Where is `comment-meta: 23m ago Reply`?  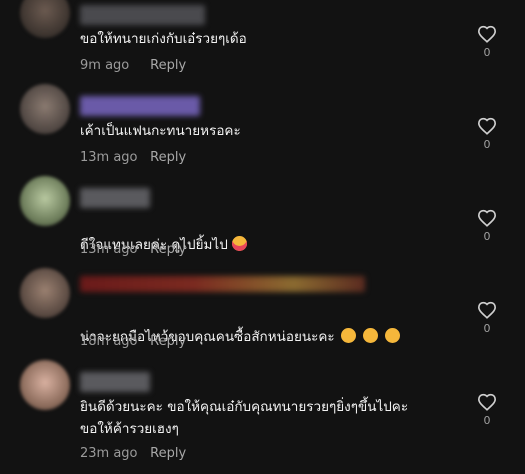 comment-meta: 23m ago Reply is located at coordinates (133, 453).